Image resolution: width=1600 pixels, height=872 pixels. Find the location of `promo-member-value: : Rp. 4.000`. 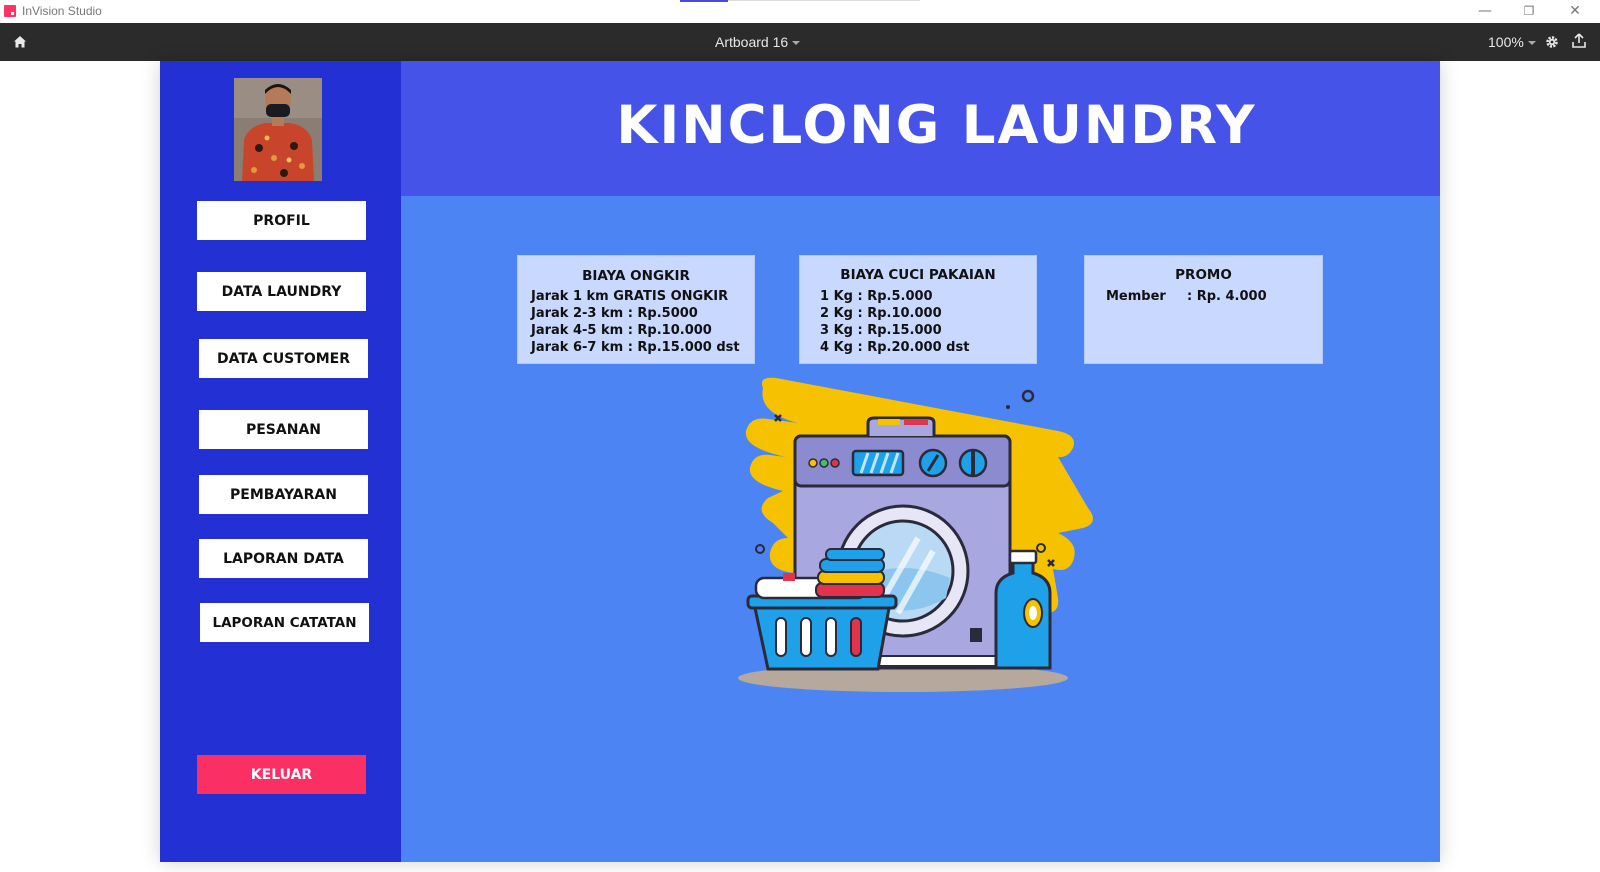

promo-member-value: : Rp. 4.000 is located at coordinates (1227, 296).